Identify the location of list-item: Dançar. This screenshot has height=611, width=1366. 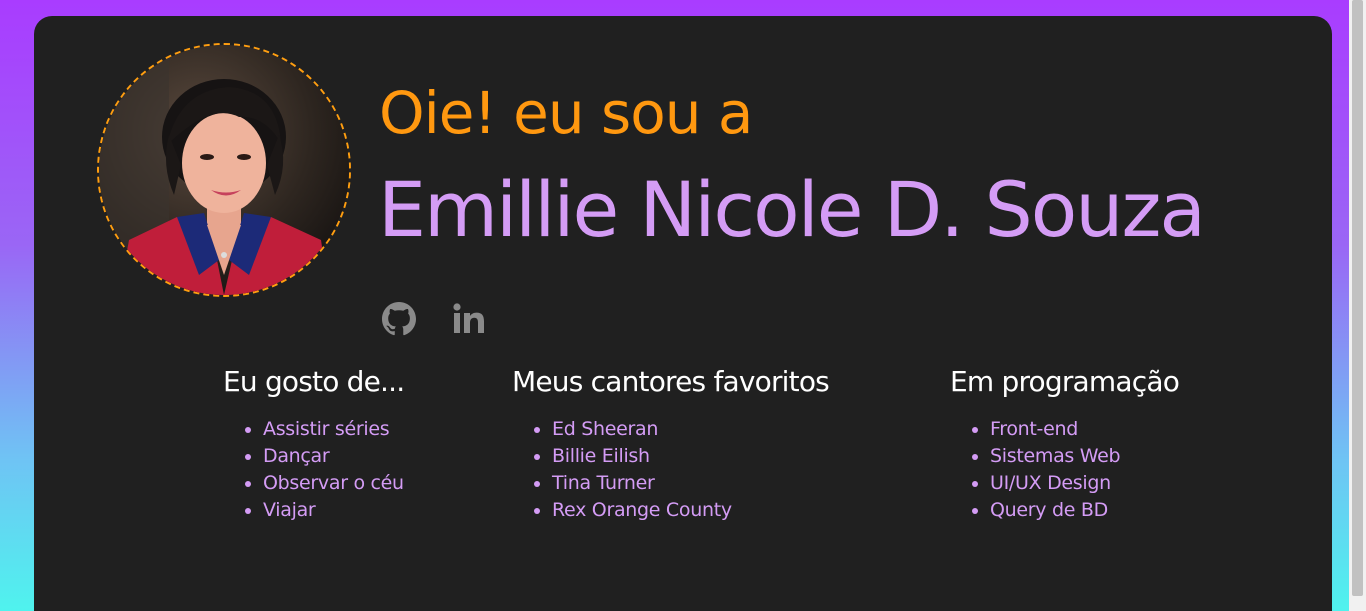
(333, 456).